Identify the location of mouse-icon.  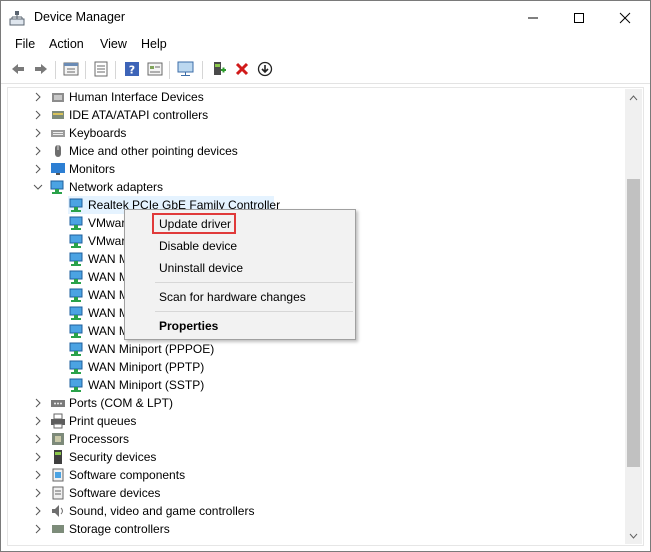
(58, 151).